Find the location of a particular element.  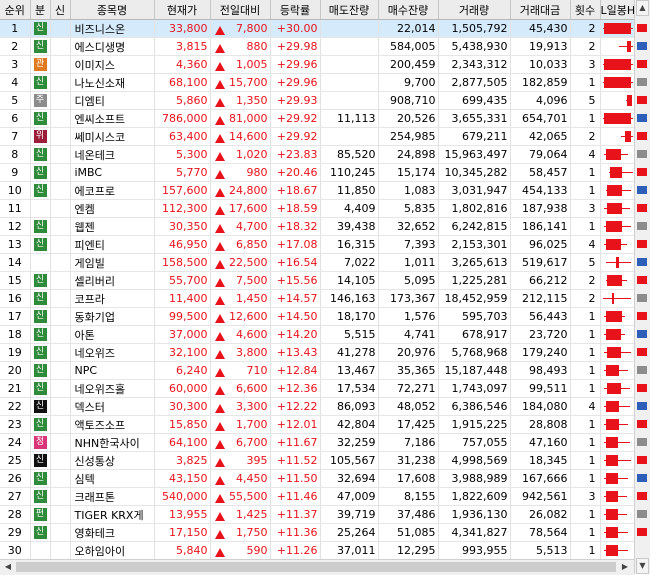

header-name: 종목명 is located at coordinates (112, 10).